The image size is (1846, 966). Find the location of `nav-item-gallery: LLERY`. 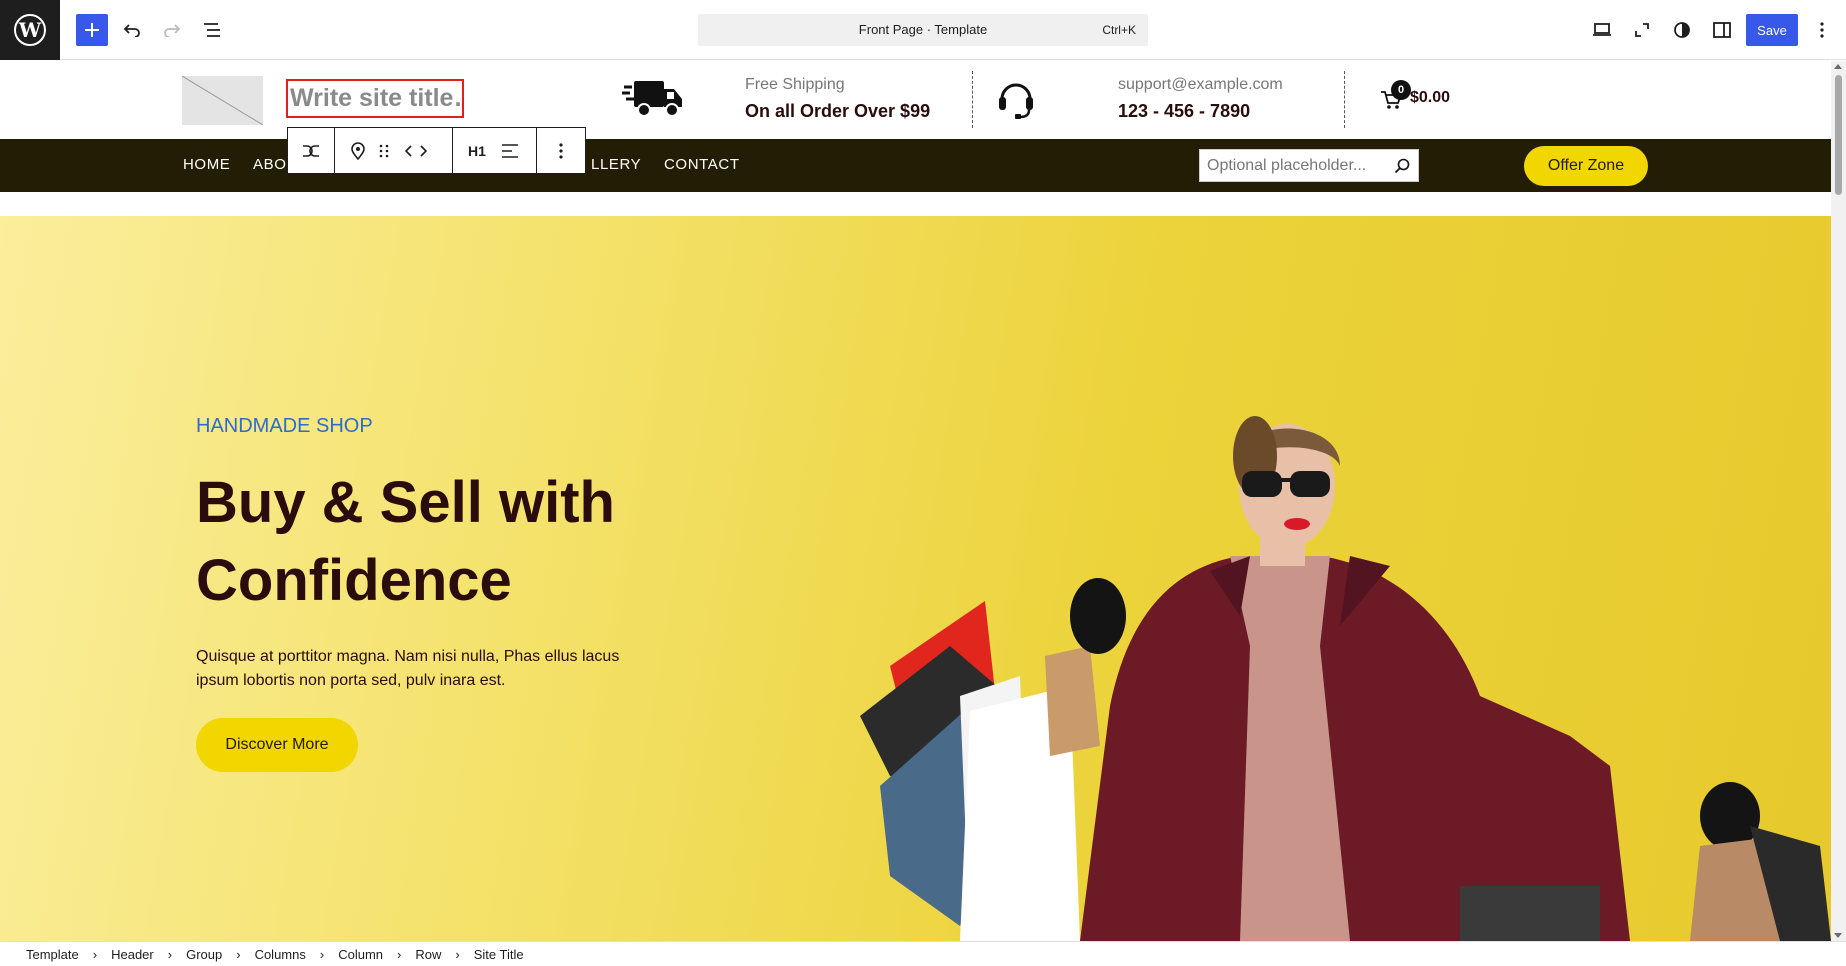

nav-item-gallery: LLERY is located at coordinates (616, 164).